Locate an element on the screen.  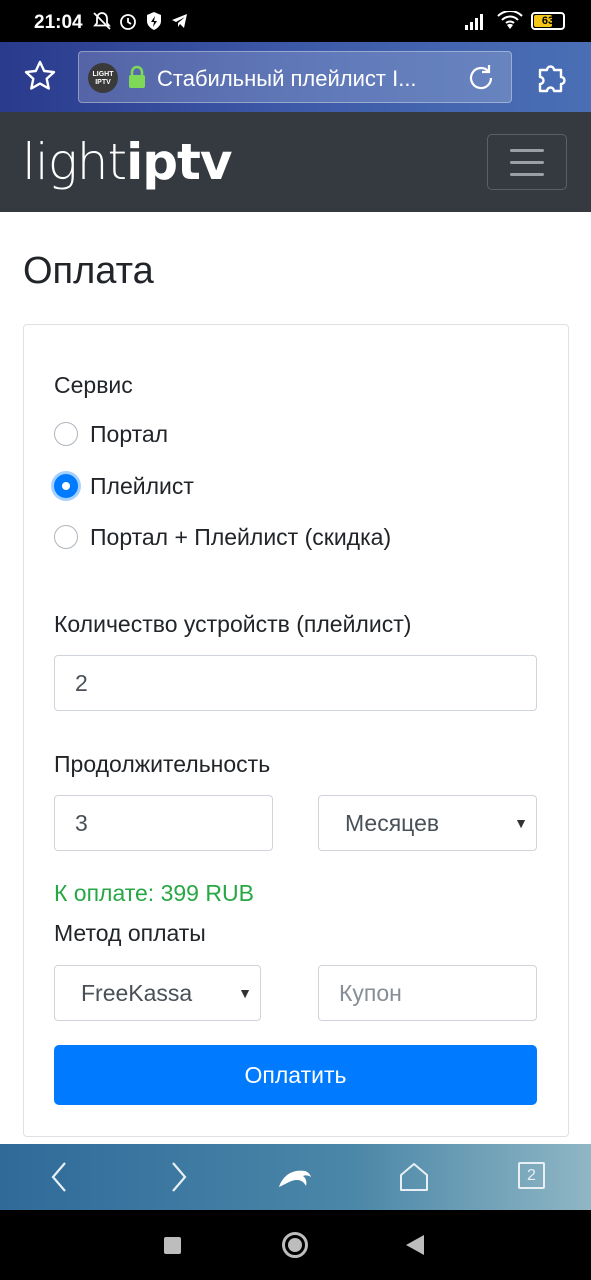
site-favicon: LIGHT IPTV is located at coordinates (103, 78).